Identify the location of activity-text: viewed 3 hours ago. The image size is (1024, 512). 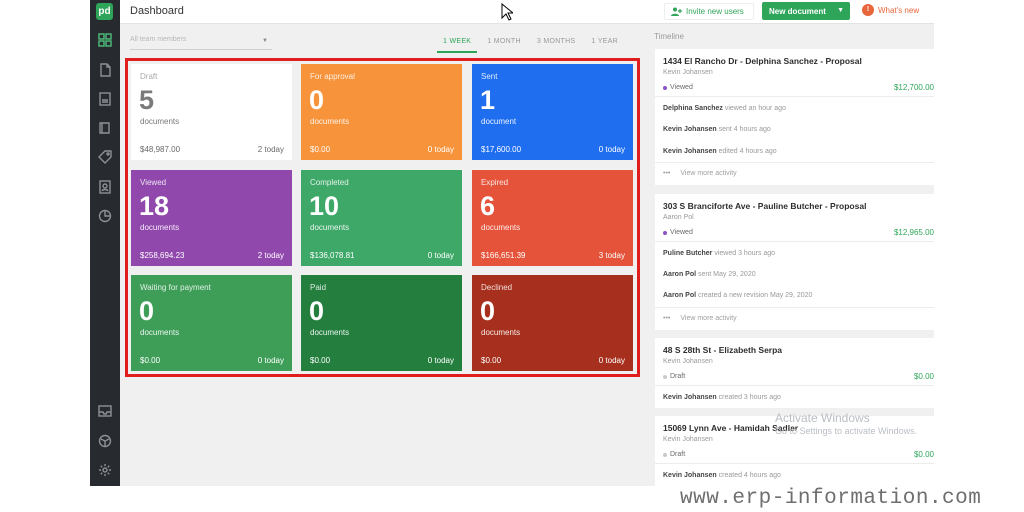
(744, 253).